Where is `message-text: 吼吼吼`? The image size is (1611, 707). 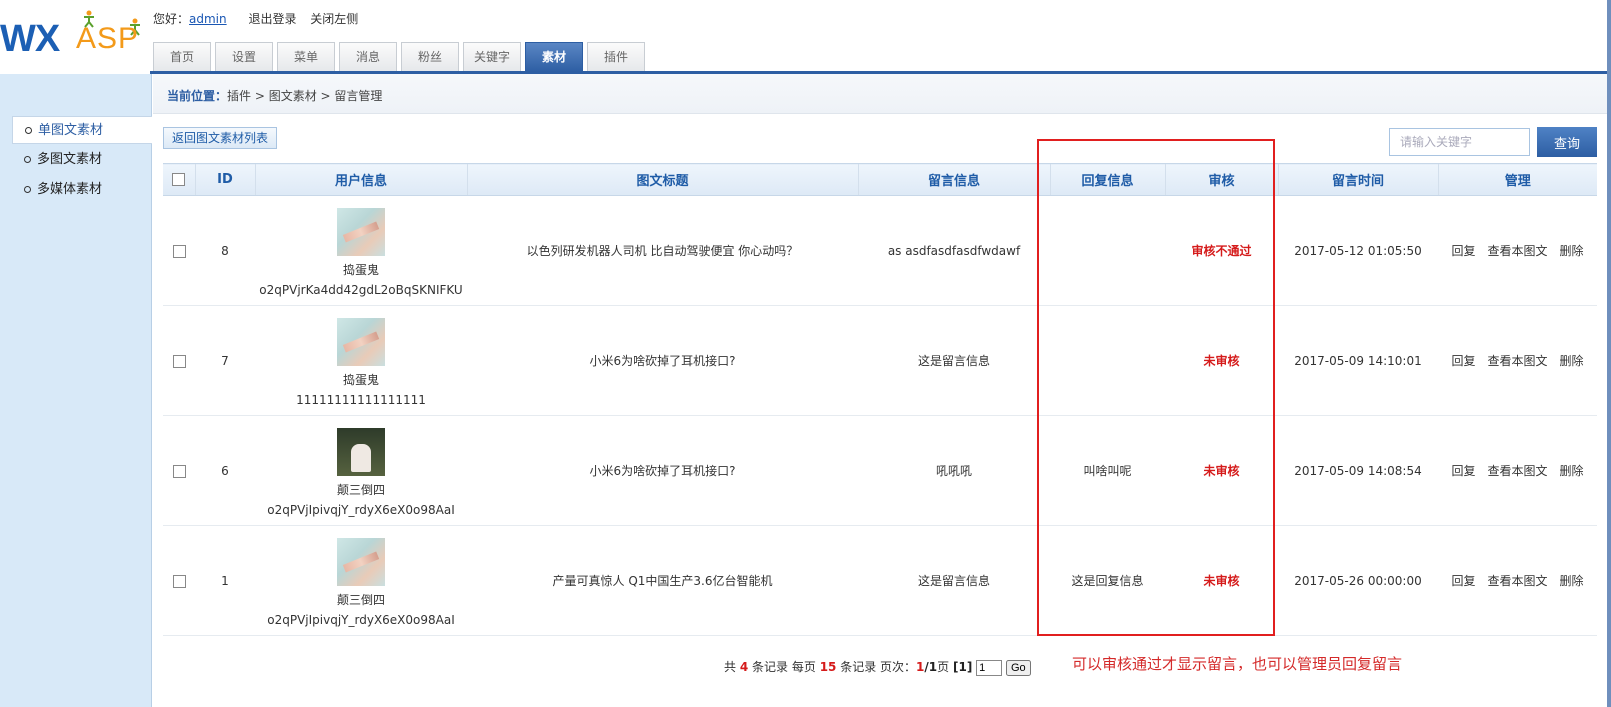 message-text: 吼吼吼 is located at coordinates (954, 470).